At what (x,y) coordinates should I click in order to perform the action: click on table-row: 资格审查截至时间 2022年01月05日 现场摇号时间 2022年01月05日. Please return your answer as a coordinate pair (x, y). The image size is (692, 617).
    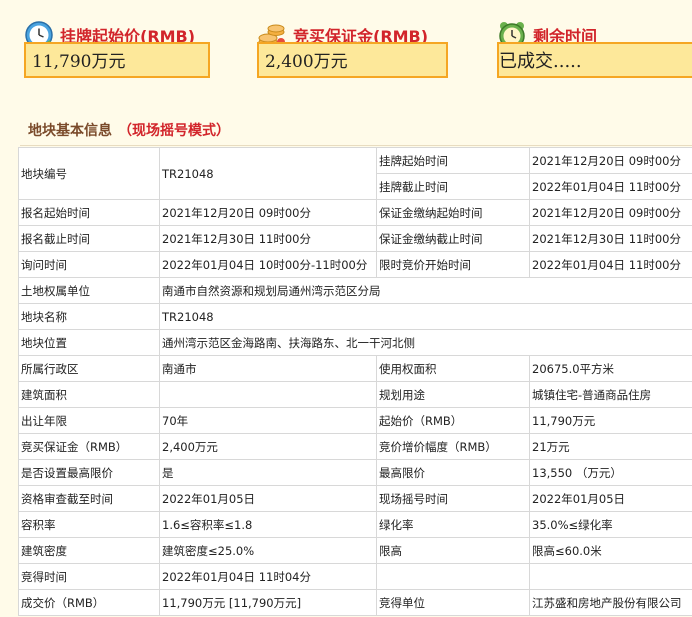
    Looking at the image, I should click on (355, 498).